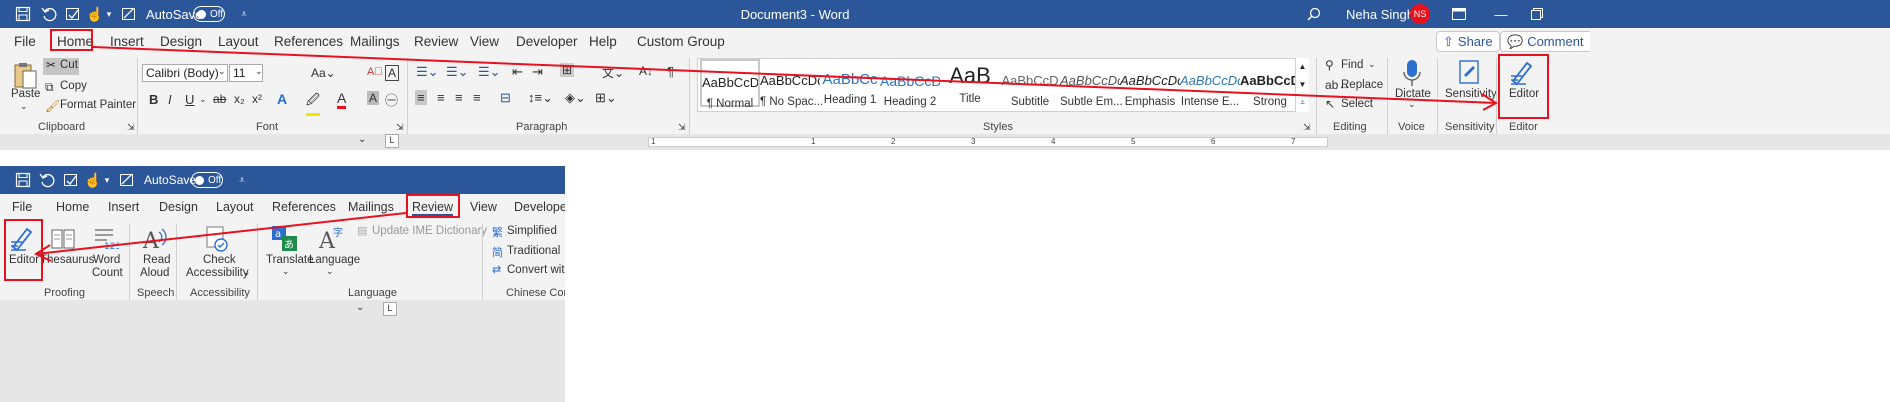  I want to click on scroll-up-icon: ▲, so click(1302, 67).